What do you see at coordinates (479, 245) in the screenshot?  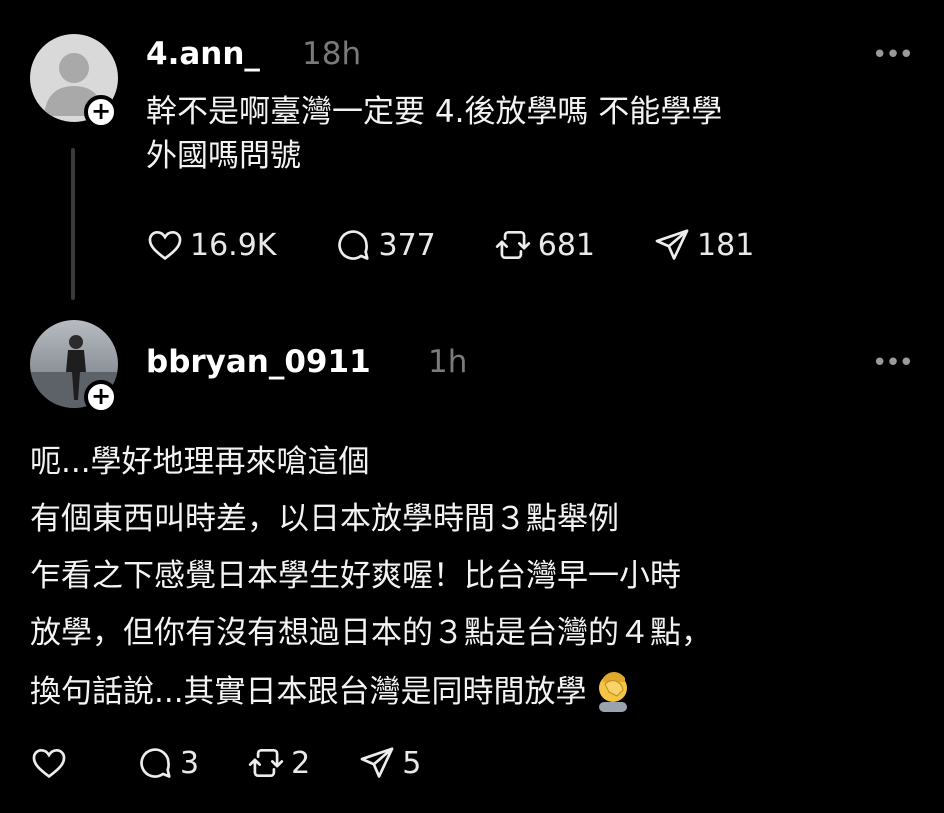 I see `action-bar: 16.9K 377 681 181` at bounding box center [479, 245].